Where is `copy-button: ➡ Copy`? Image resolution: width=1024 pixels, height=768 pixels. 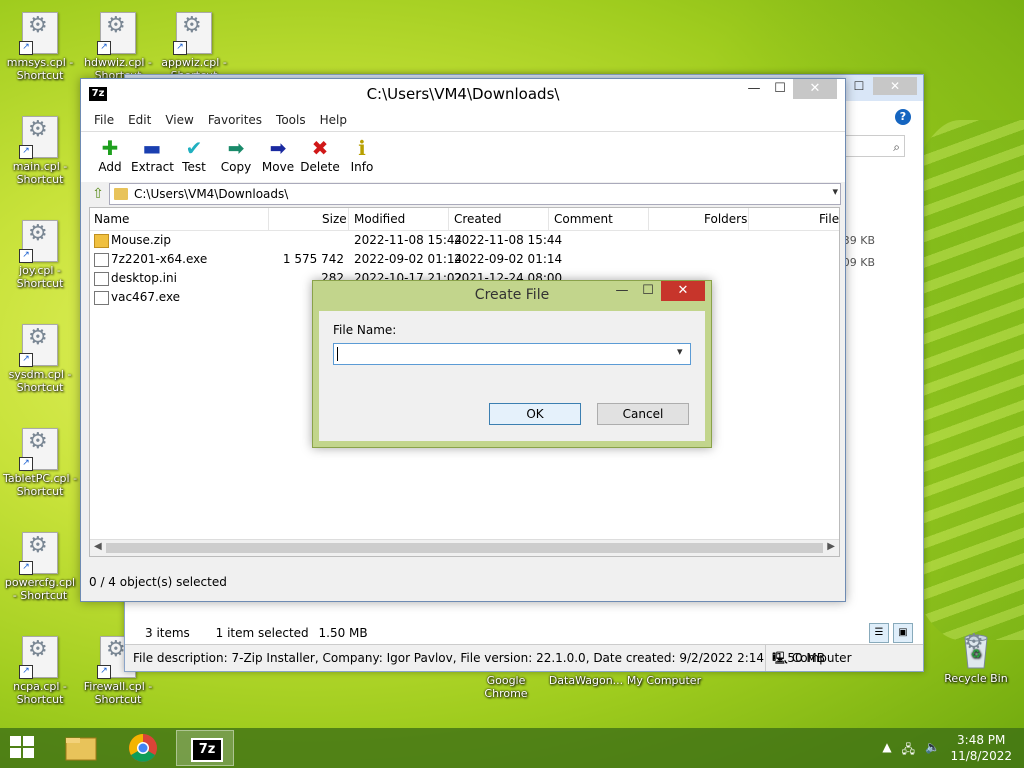 copy-button: ➡ Copy is located at coordinates (236, 157).